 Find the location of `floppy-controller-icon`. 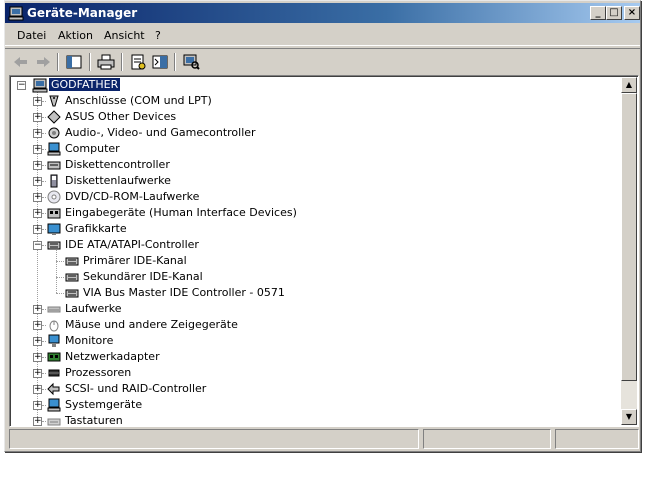

floppy-controller-icon is located at coordinates (54, 165).